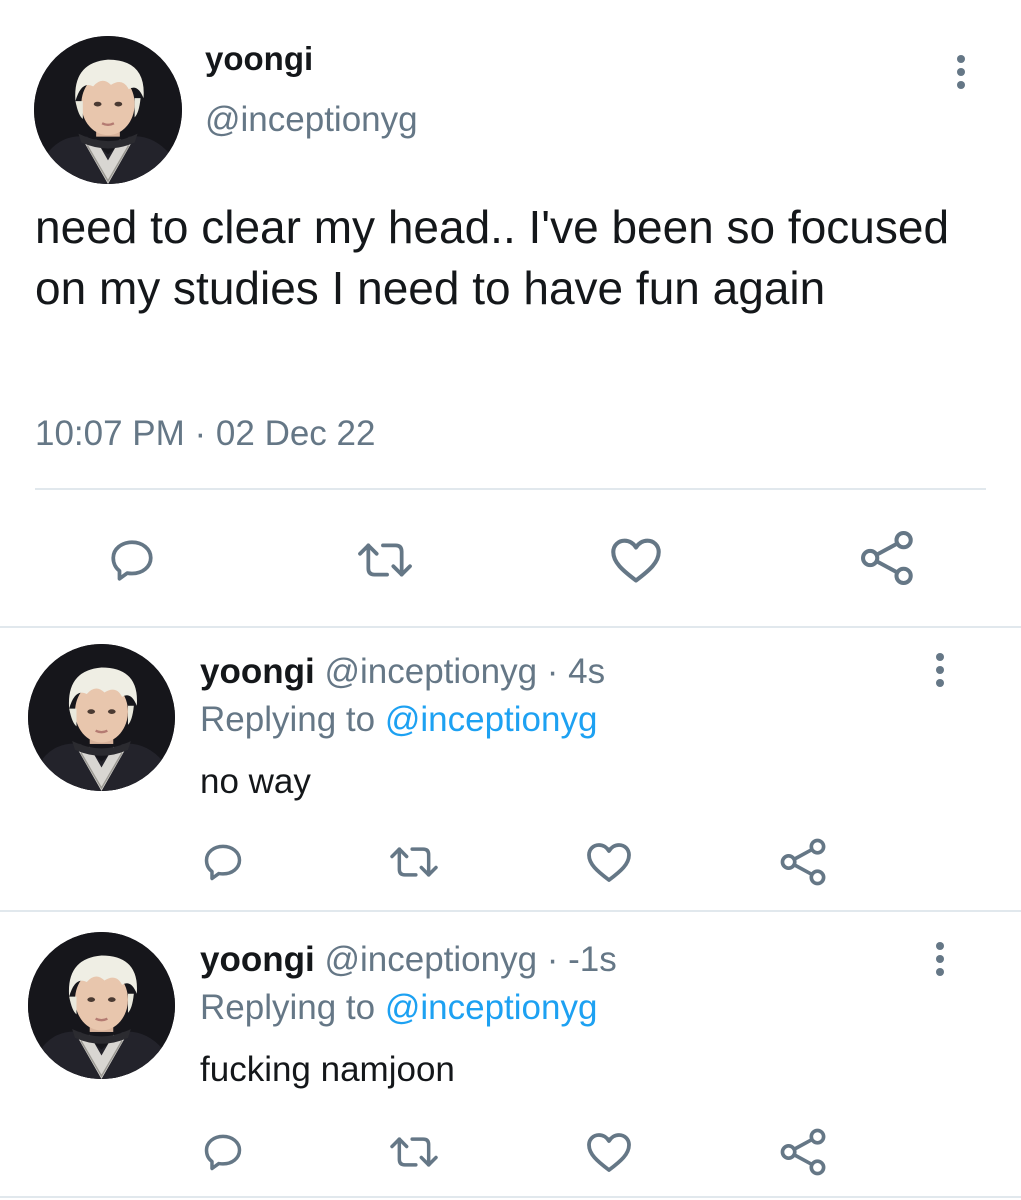  I want to click on reply-text: fucking namjoon, so click(327, 1069).